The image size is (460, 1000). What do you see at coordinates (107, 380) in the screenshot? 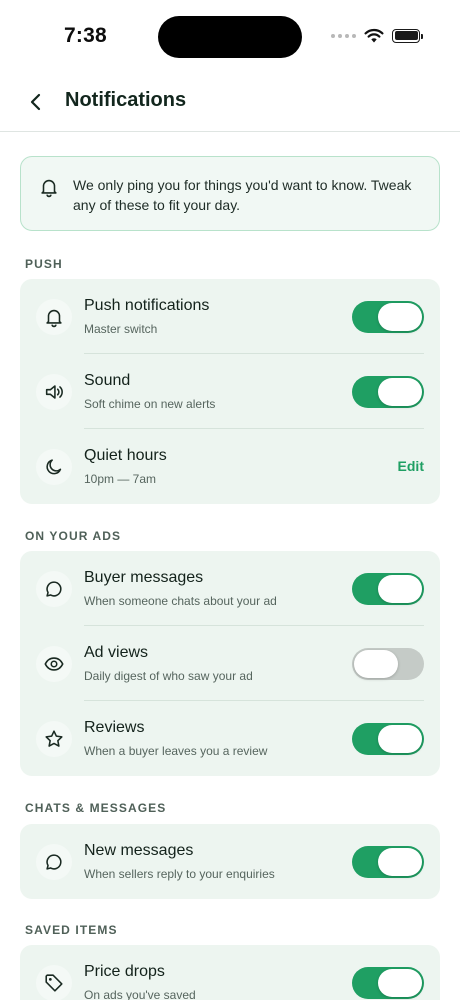
I see `setting-title: Sound` at bounding box center [107, 380].